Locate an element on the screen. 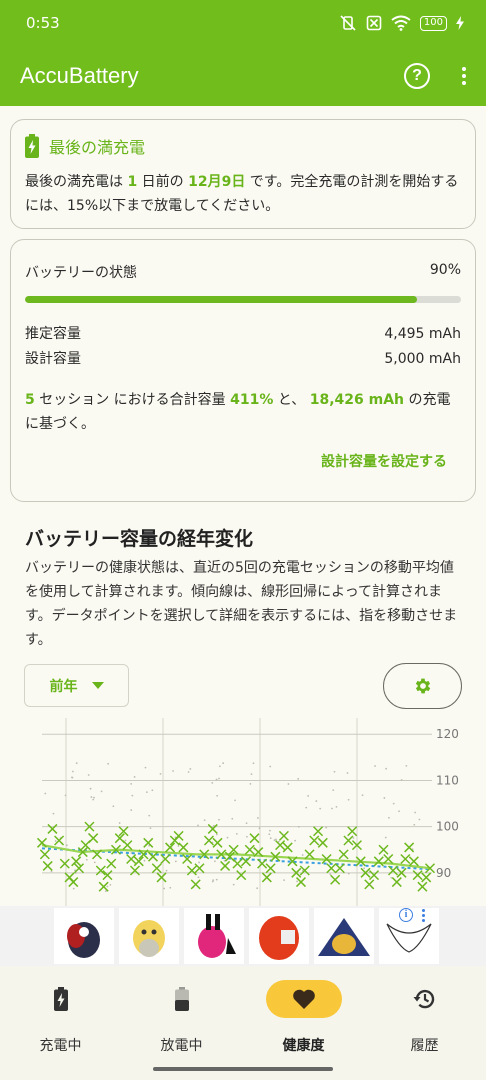 This screenshot has height=1080, width=486. bottom-navigation: 充電中 放電中 健康度 履歴 is located at coordinates (243, 1023).